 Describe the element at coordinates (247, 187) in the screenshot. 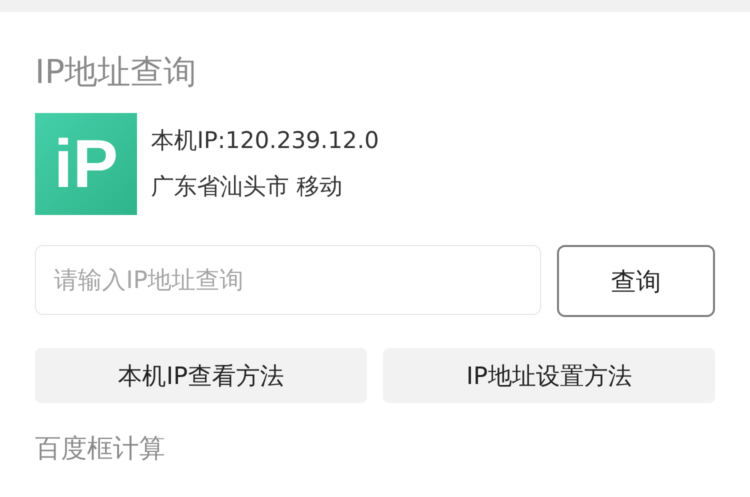

I see `location-text: 广东省汕头市 移动` at that location.